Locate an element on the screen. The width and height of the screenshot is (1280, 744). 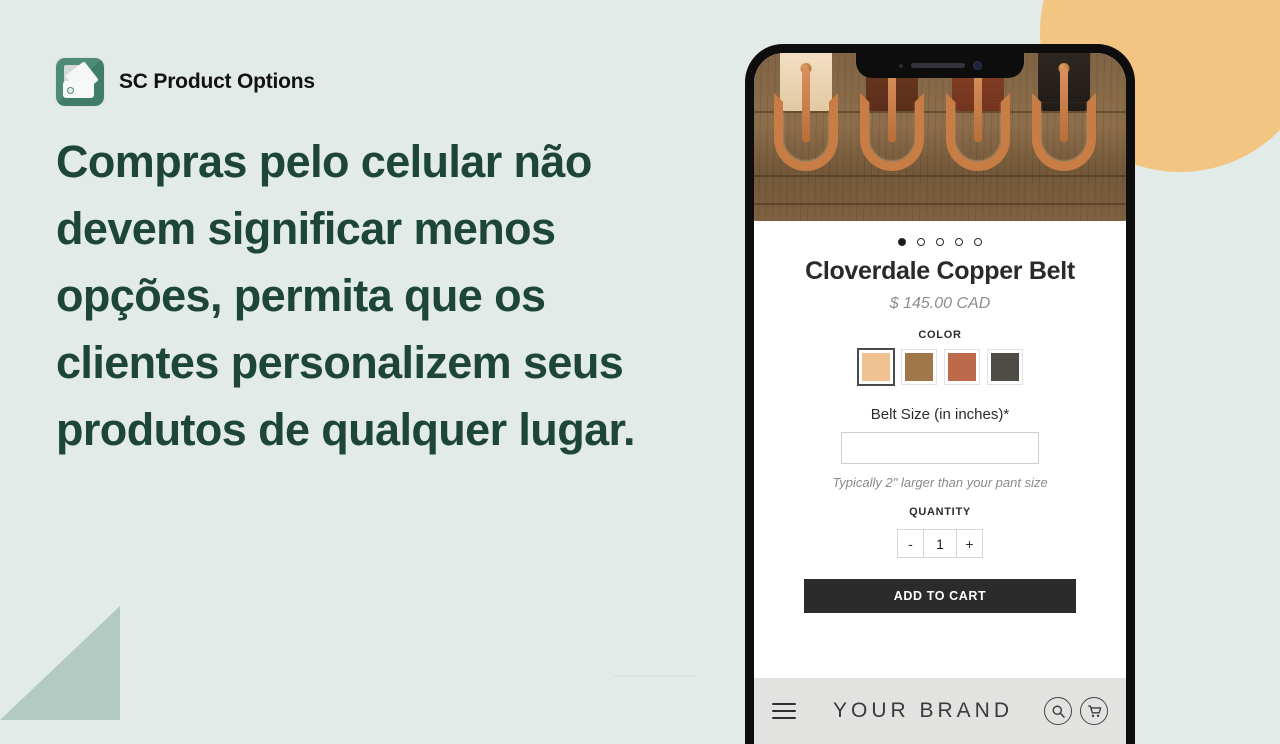
quantity-label: QUANTITY is located at coordinates (940, 512).